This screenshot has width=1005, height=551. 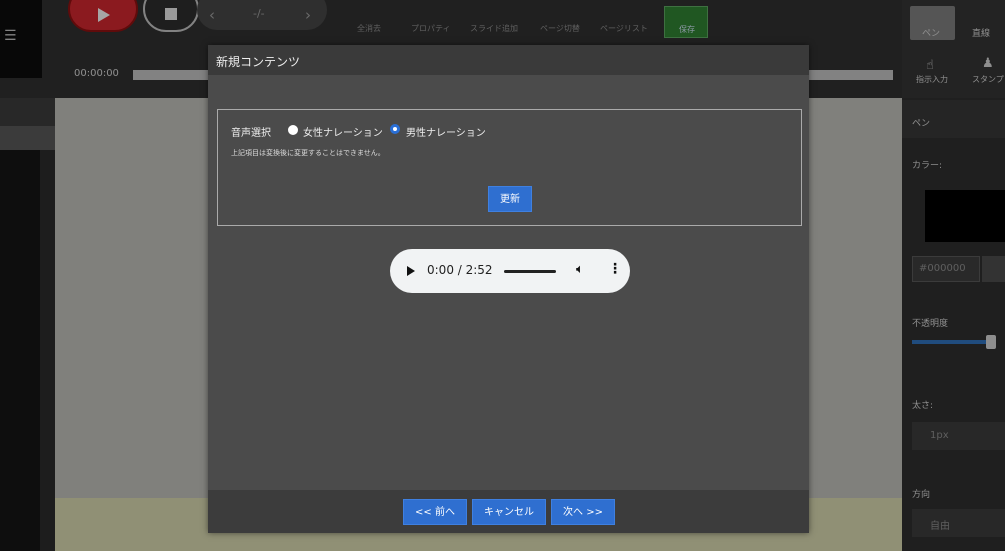 I want to click on dialog-title: 新規コンテンツ, so click(x=258, y=62).